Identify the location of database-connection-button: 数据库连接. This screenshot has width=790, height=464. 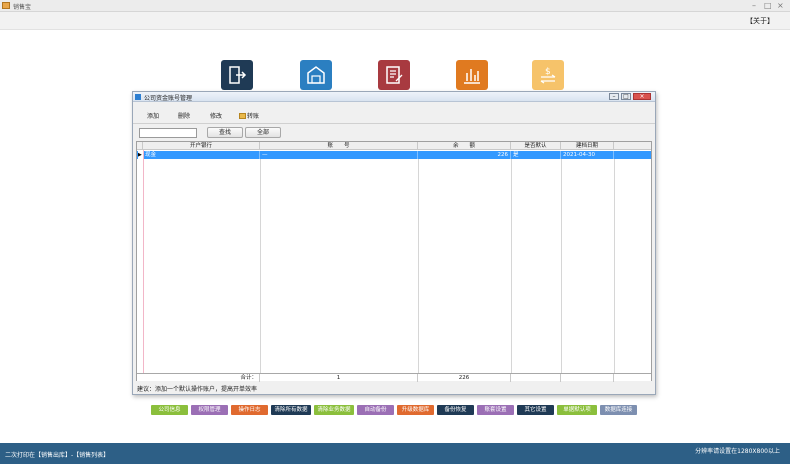
(618, 410).